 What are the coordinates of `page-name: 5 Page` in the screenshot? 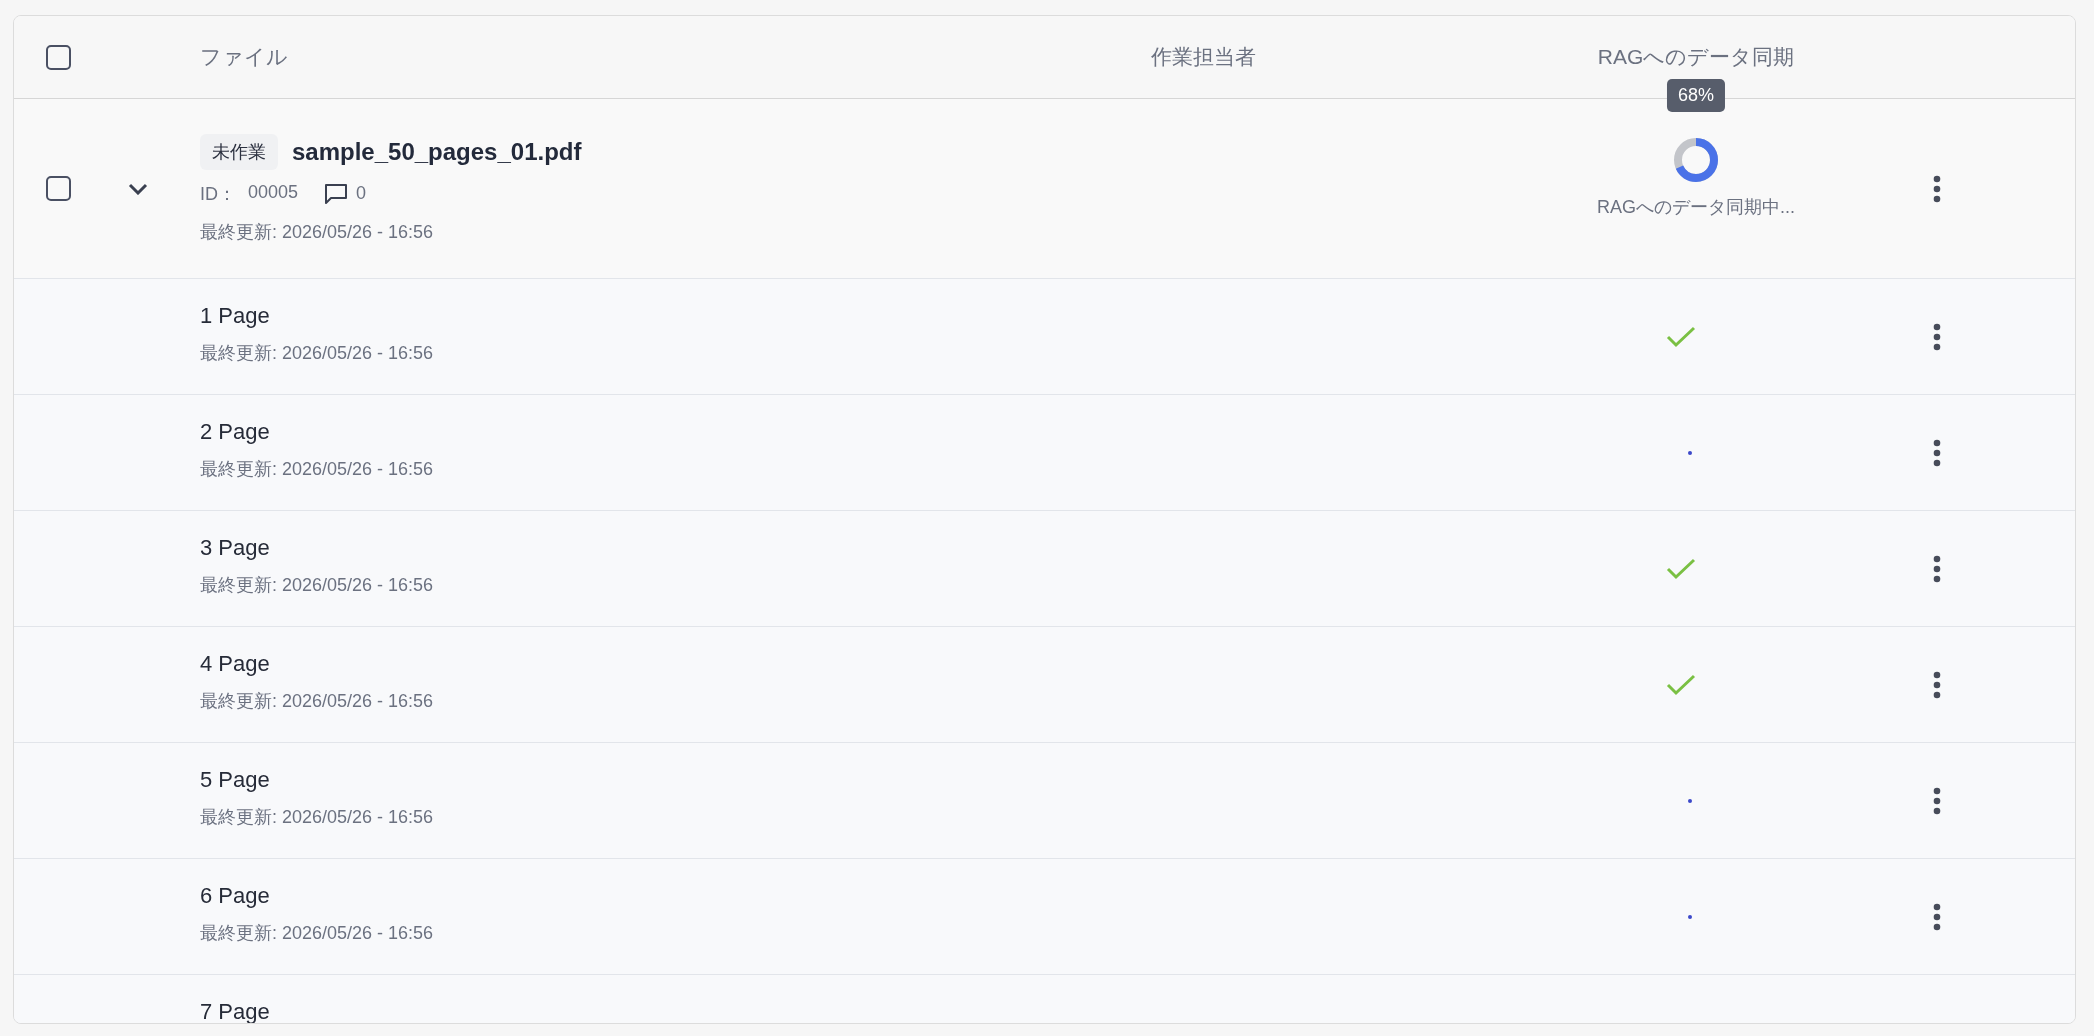 It's located at (235, 780).